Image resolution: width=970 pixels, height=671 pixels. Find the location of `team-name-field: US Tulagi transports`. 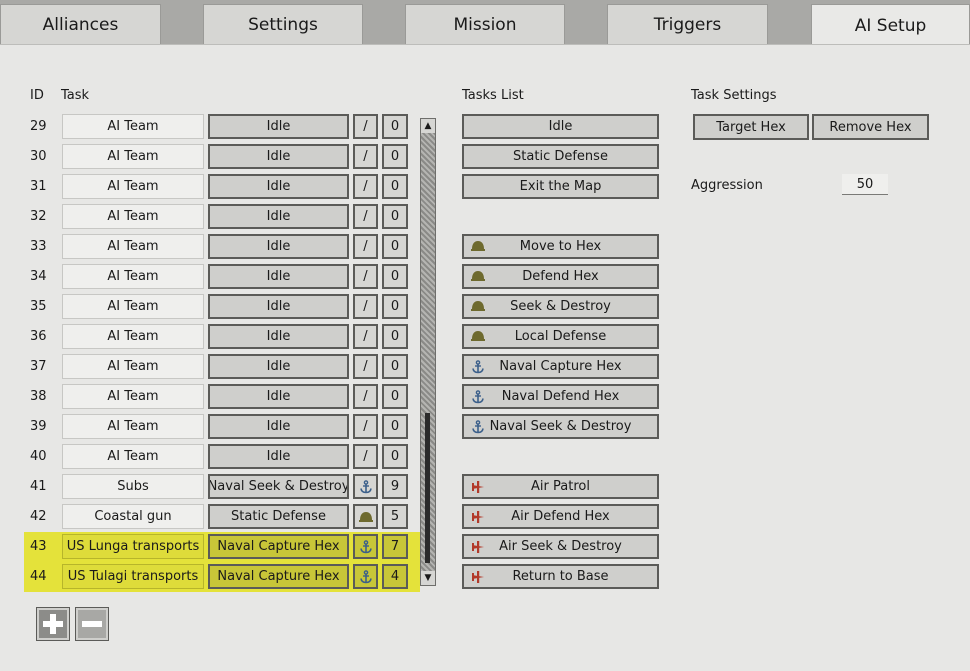

team-name-field: US Tulagi transports is located at coordinates (133, 576).